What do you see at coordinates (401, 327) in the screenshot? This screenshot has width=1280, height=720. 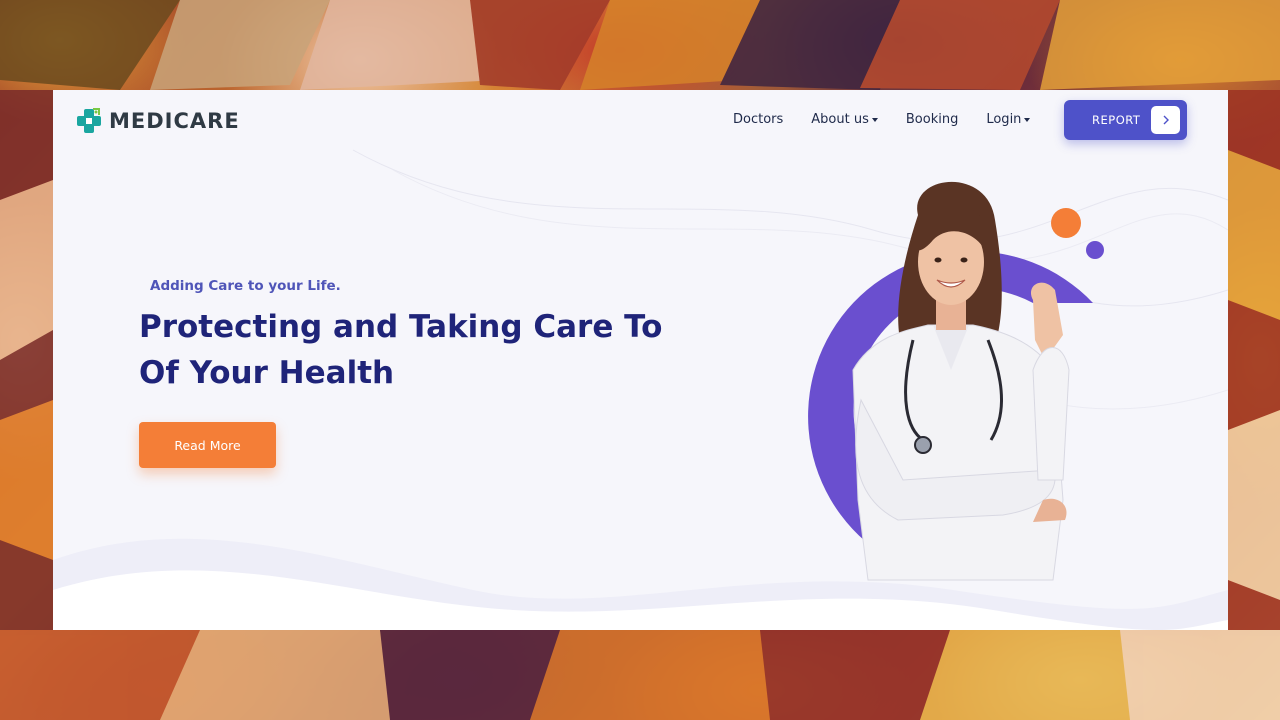 I see `headline-line-1: Protecting and Taking Care To` at bounding box center [401, 327].